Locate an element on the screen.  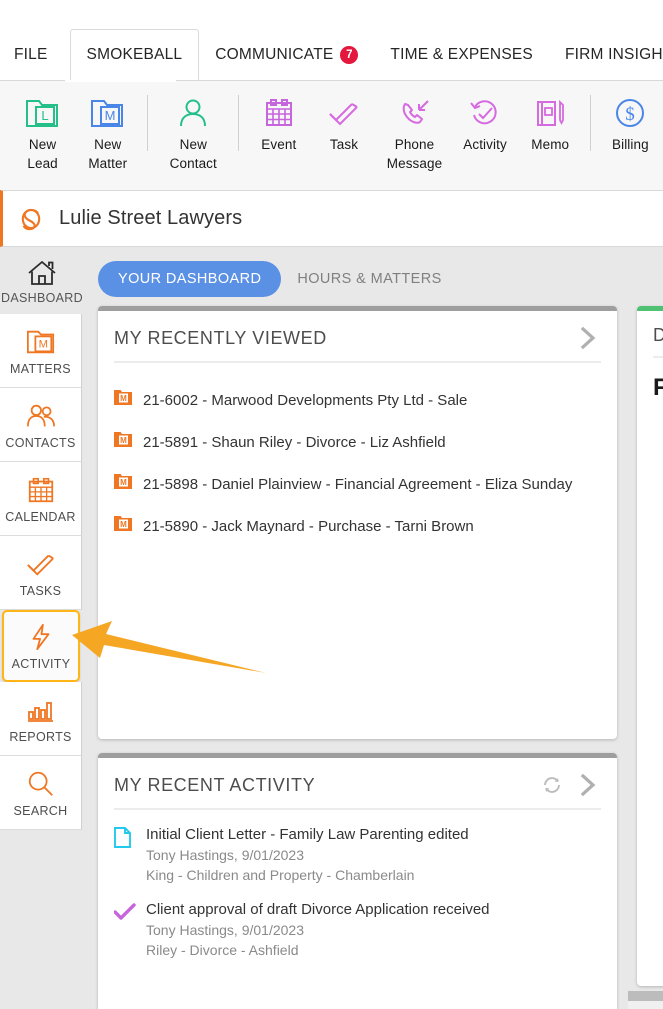
sidebar-item-tasks-label: TASKS is located at coordinates (40, 590).